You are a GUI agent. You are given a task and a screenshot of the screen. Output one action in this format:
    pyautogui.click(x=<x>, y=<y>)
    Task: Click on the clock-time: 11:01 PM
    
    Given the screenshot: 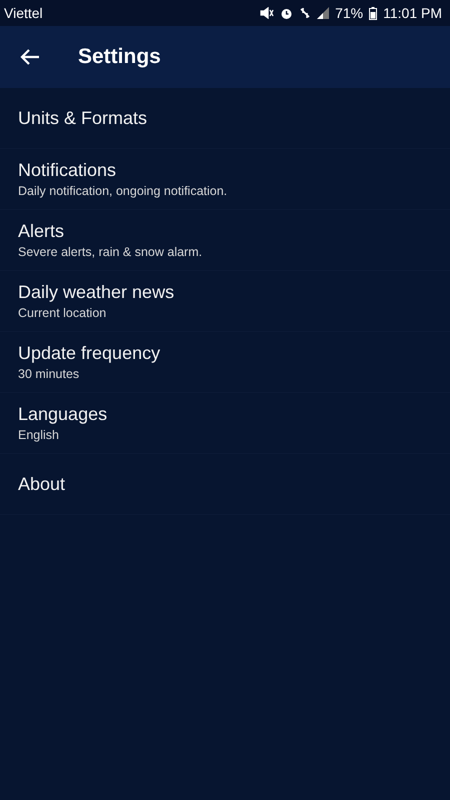 What is the action you would take?
    pyautogui.click(x=412, y=13)
    